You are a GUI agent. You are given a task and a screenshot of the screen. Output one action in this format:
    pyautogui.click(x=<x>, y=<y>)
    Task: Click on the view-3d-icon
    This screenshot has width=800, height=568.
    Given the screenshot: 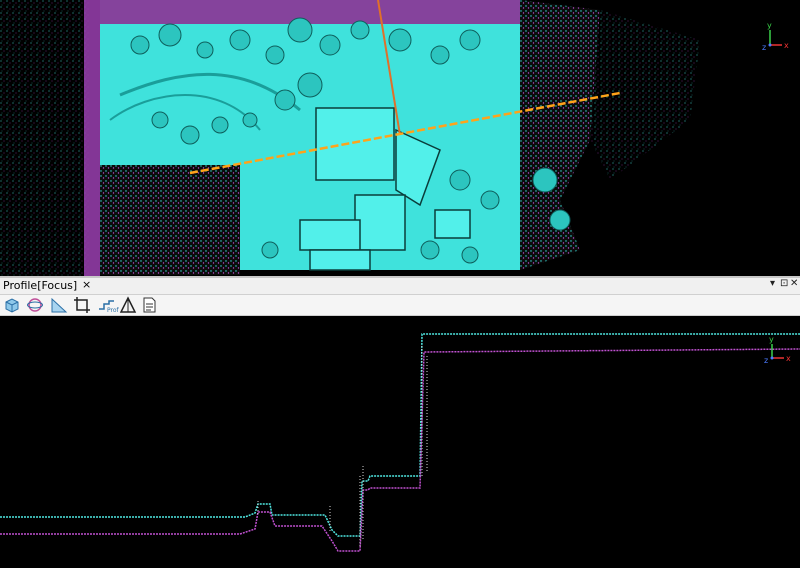 What is the action you would take?
    pyautogui.click(x=12, y=305)
    